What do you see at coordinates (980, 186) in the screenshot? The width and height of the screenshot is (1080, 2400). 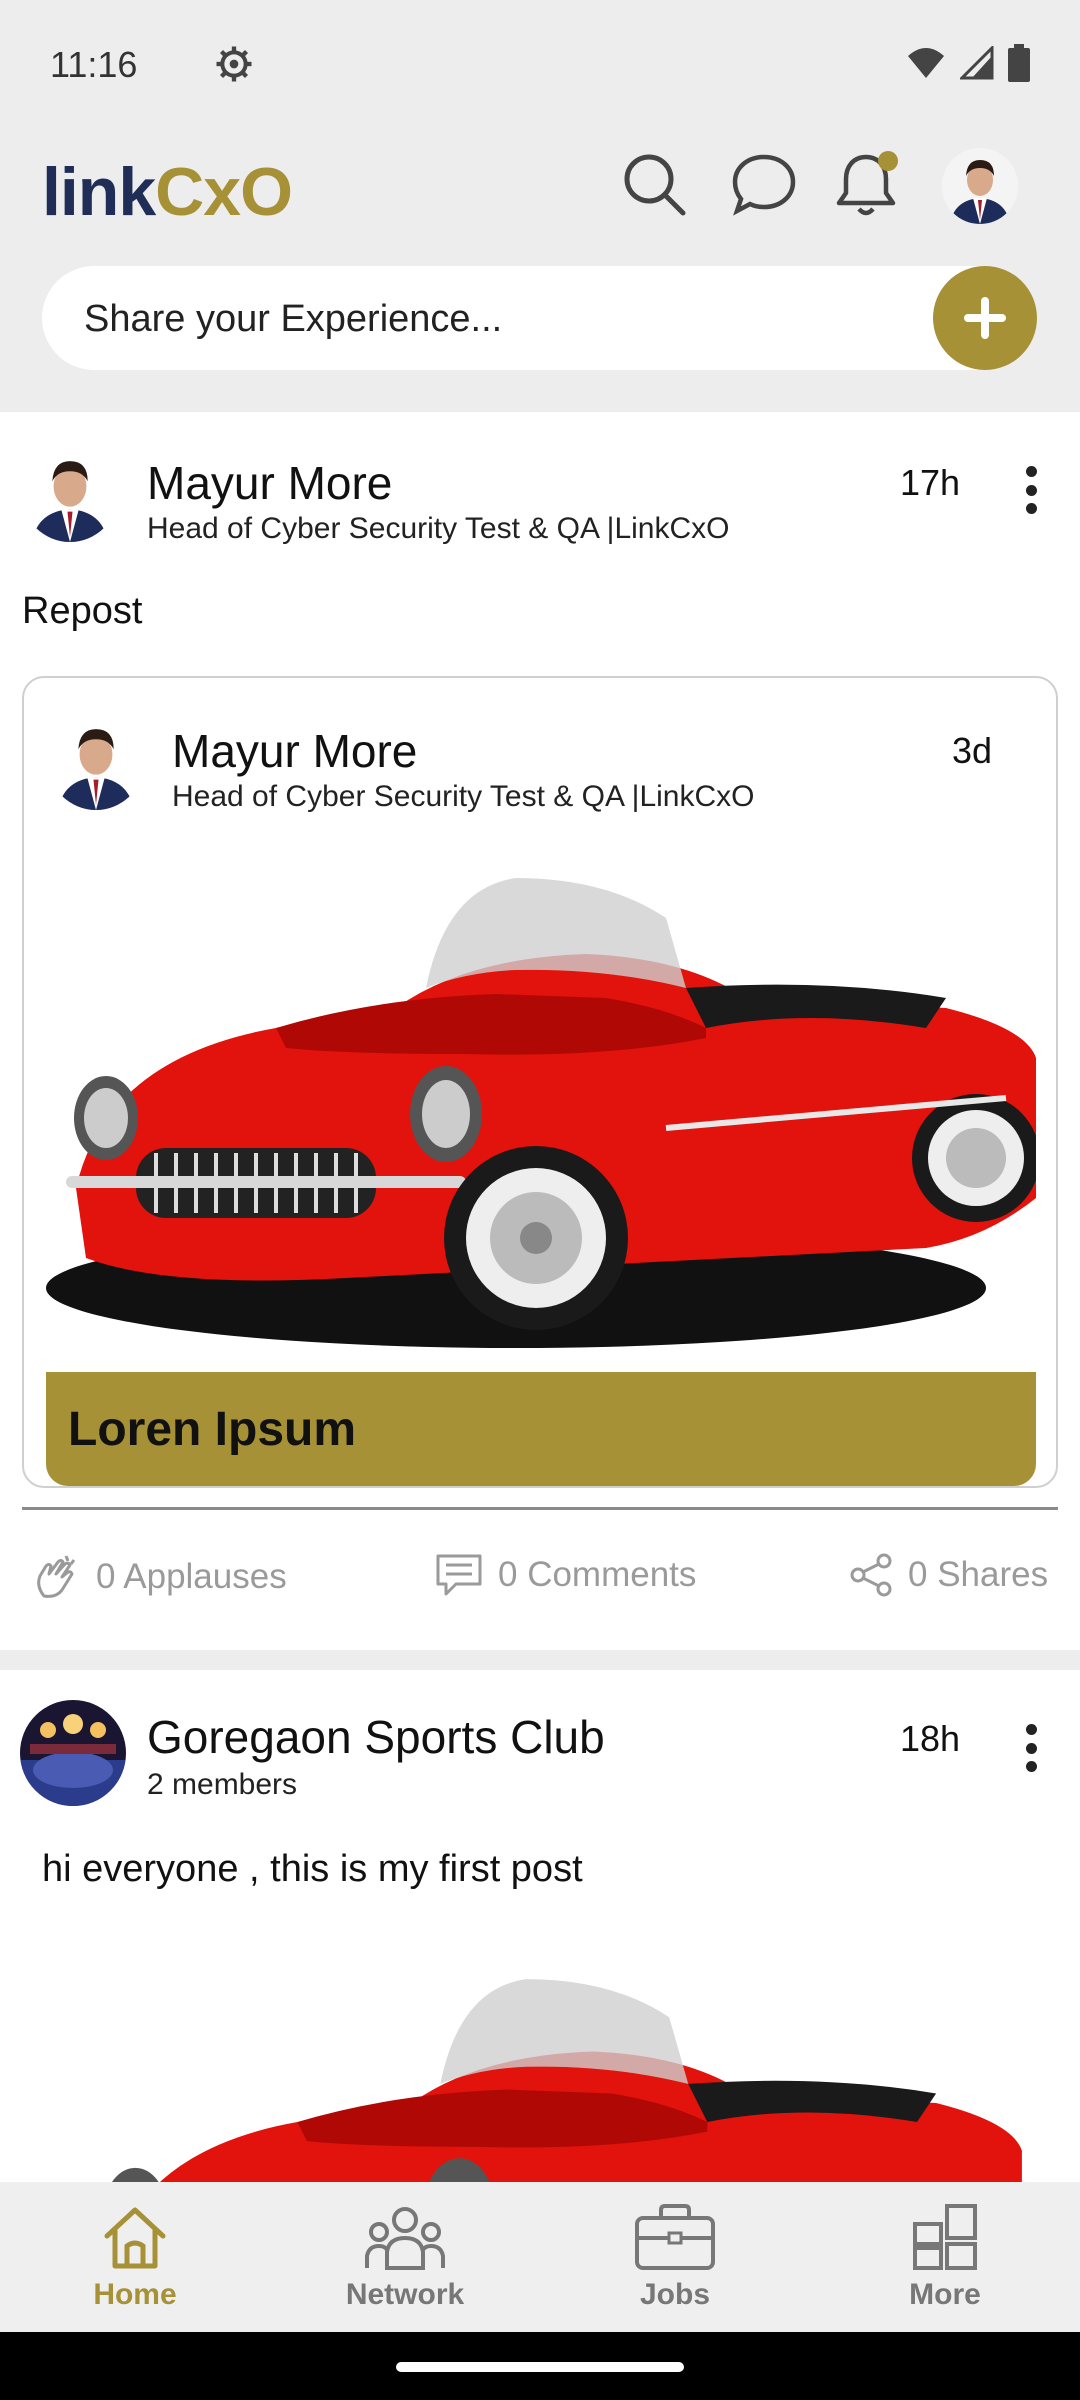 I see `profile-avatar` at bounding box center [980, 186].